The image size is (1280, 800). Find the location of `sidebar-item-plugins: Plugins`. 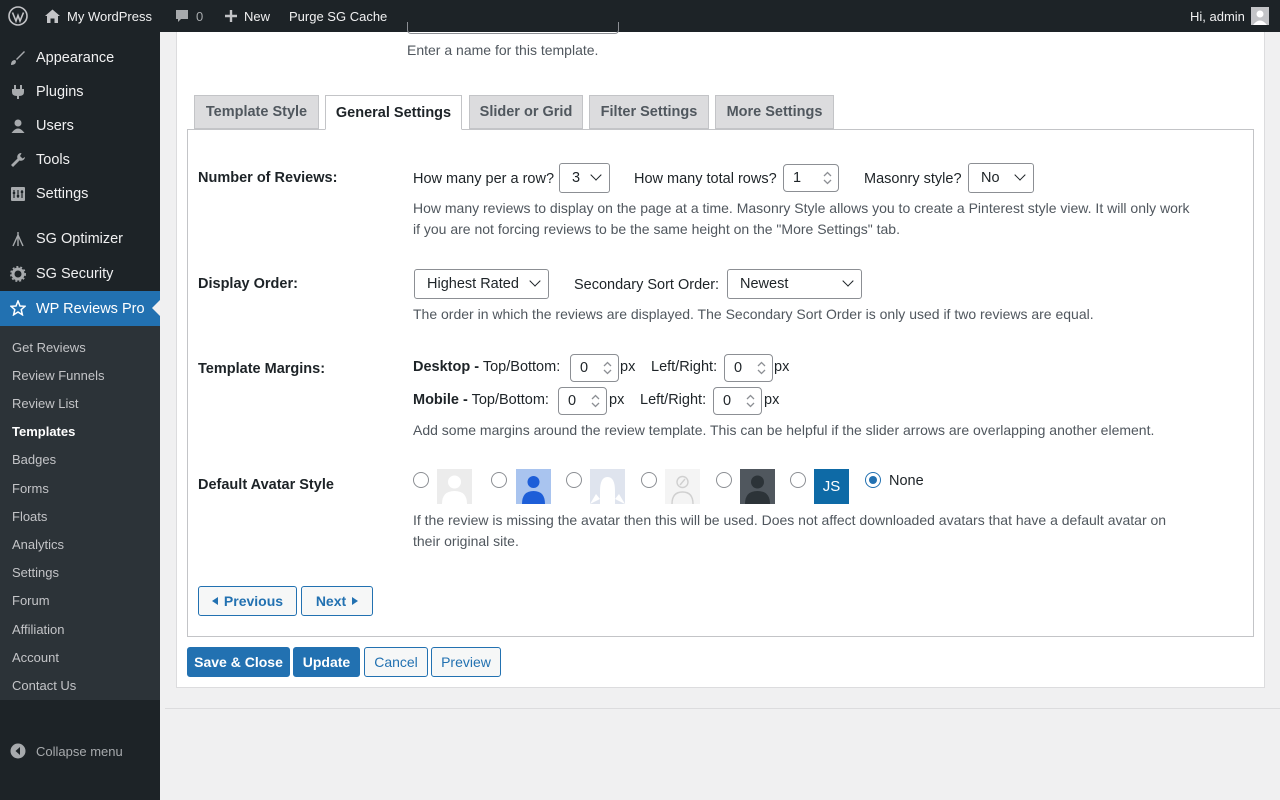

sidebar-item-plugins: Plugins is located at coordinates (80, 92).